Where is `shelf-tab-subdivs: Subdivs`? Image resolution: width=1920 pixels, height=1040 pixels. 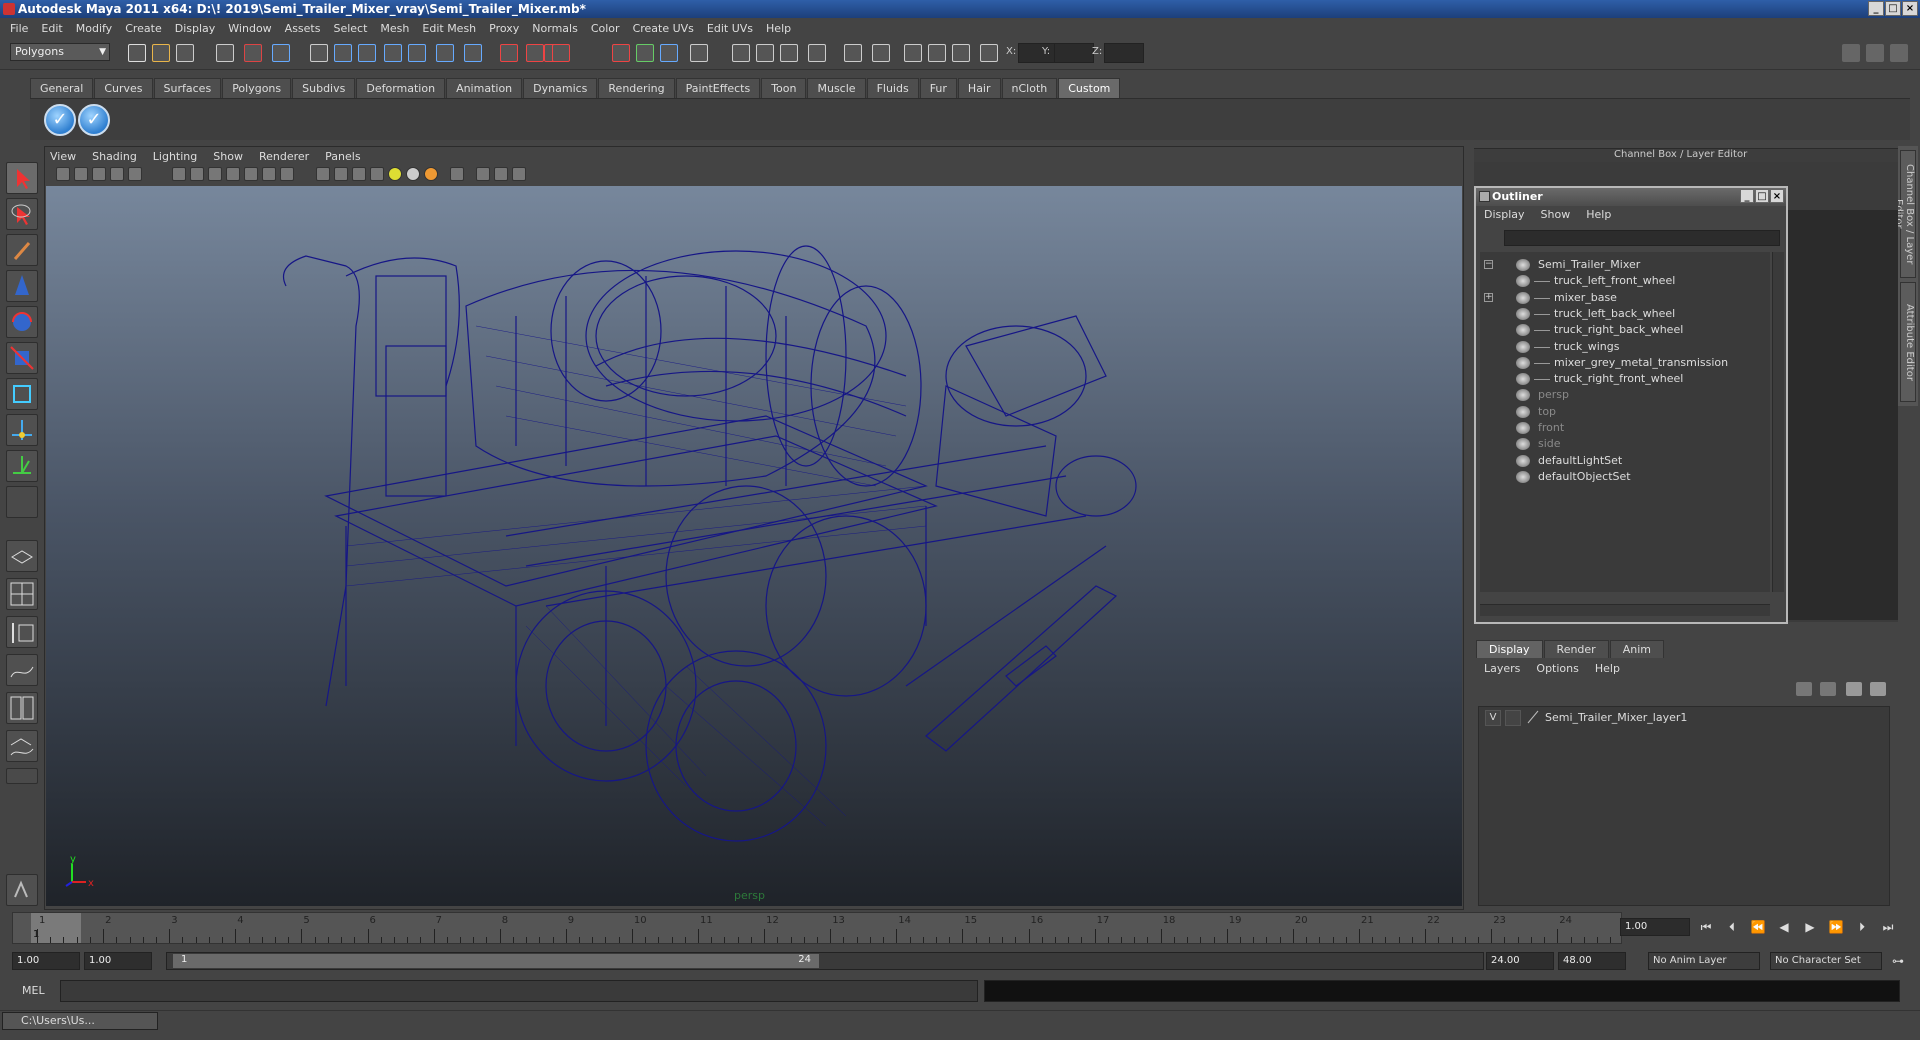 shelf-tab-subdivs: Subdivs is located at coordinates (324, 88).